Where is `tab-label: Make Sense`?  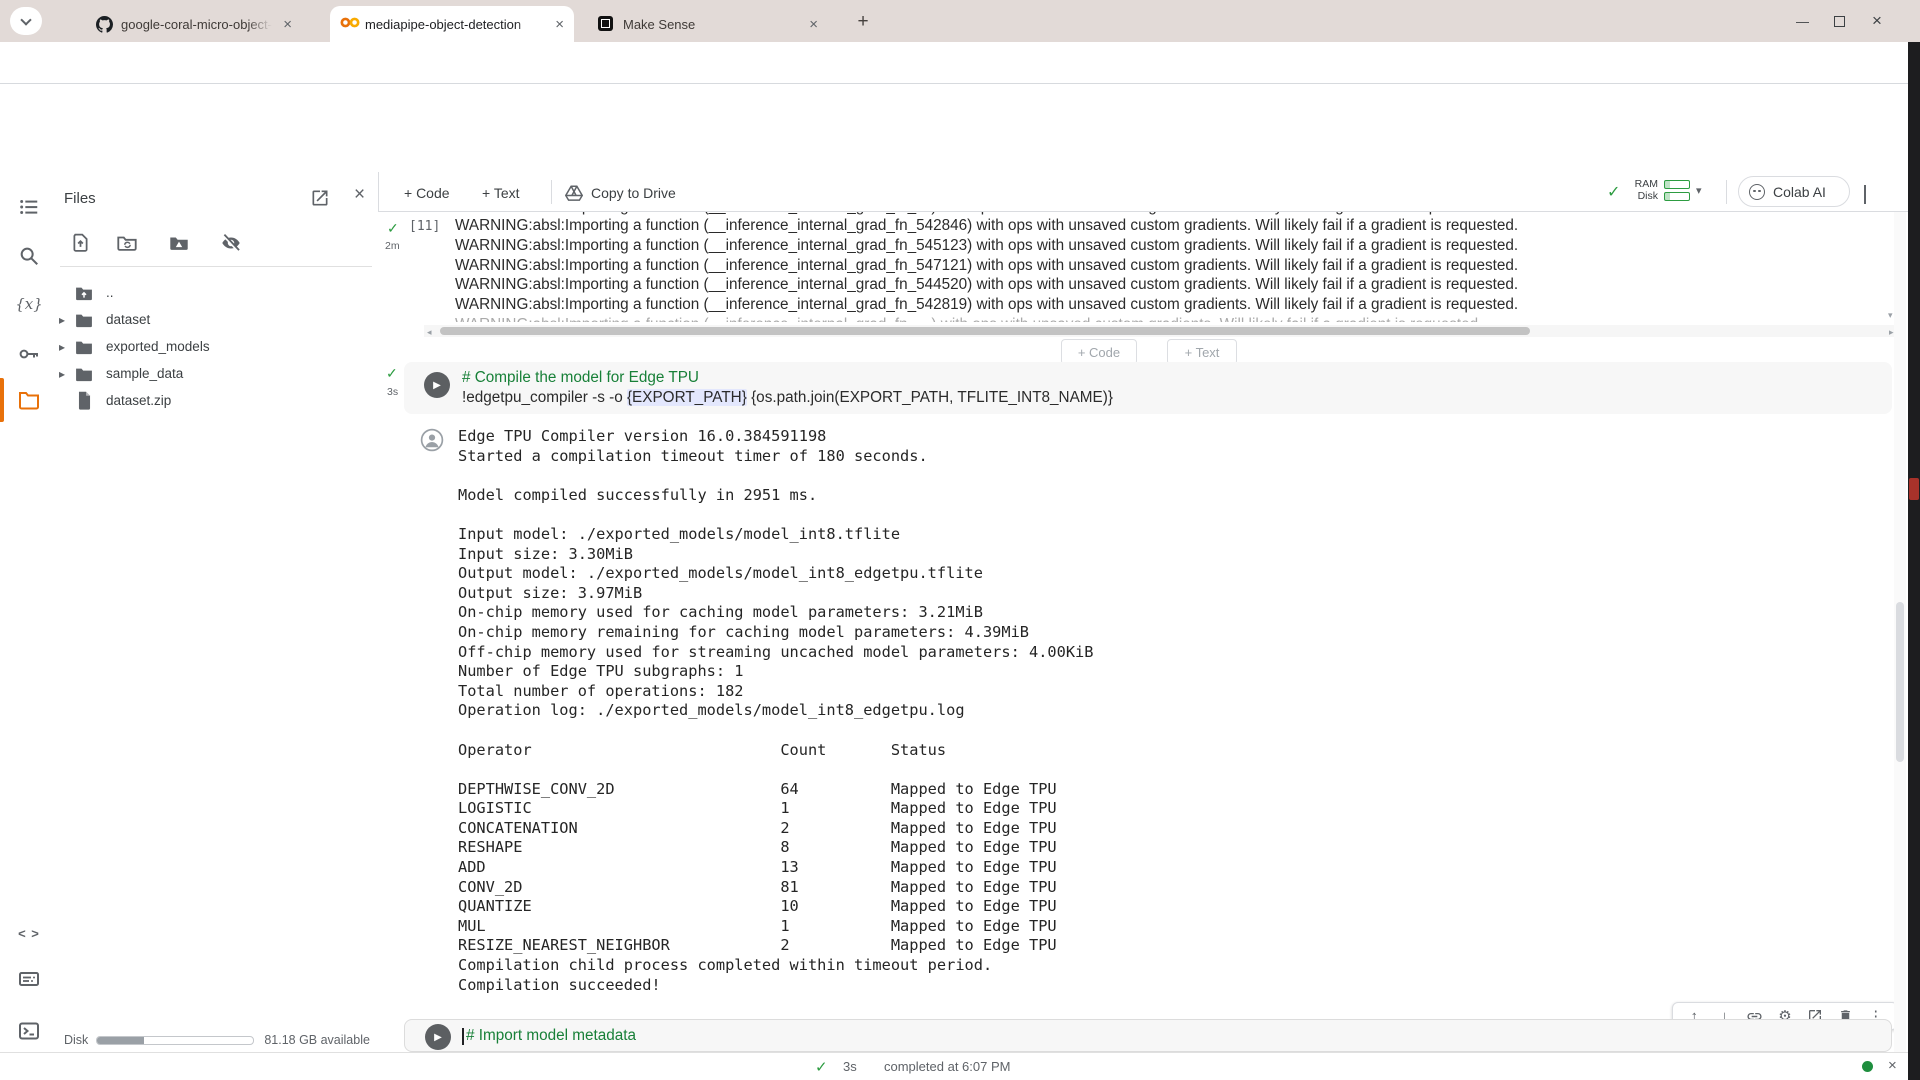 tab-label: Make Sense is located at coordinates (659, 24).